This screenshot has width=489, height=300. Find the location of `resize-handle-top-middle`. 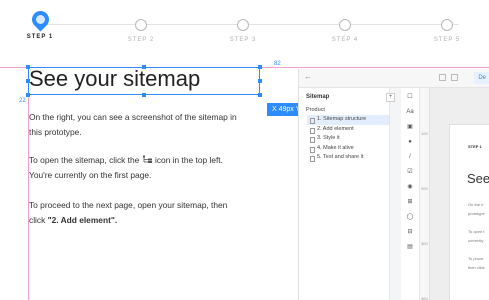

resize-handle-top-middle is located at coordinates (144, 67).